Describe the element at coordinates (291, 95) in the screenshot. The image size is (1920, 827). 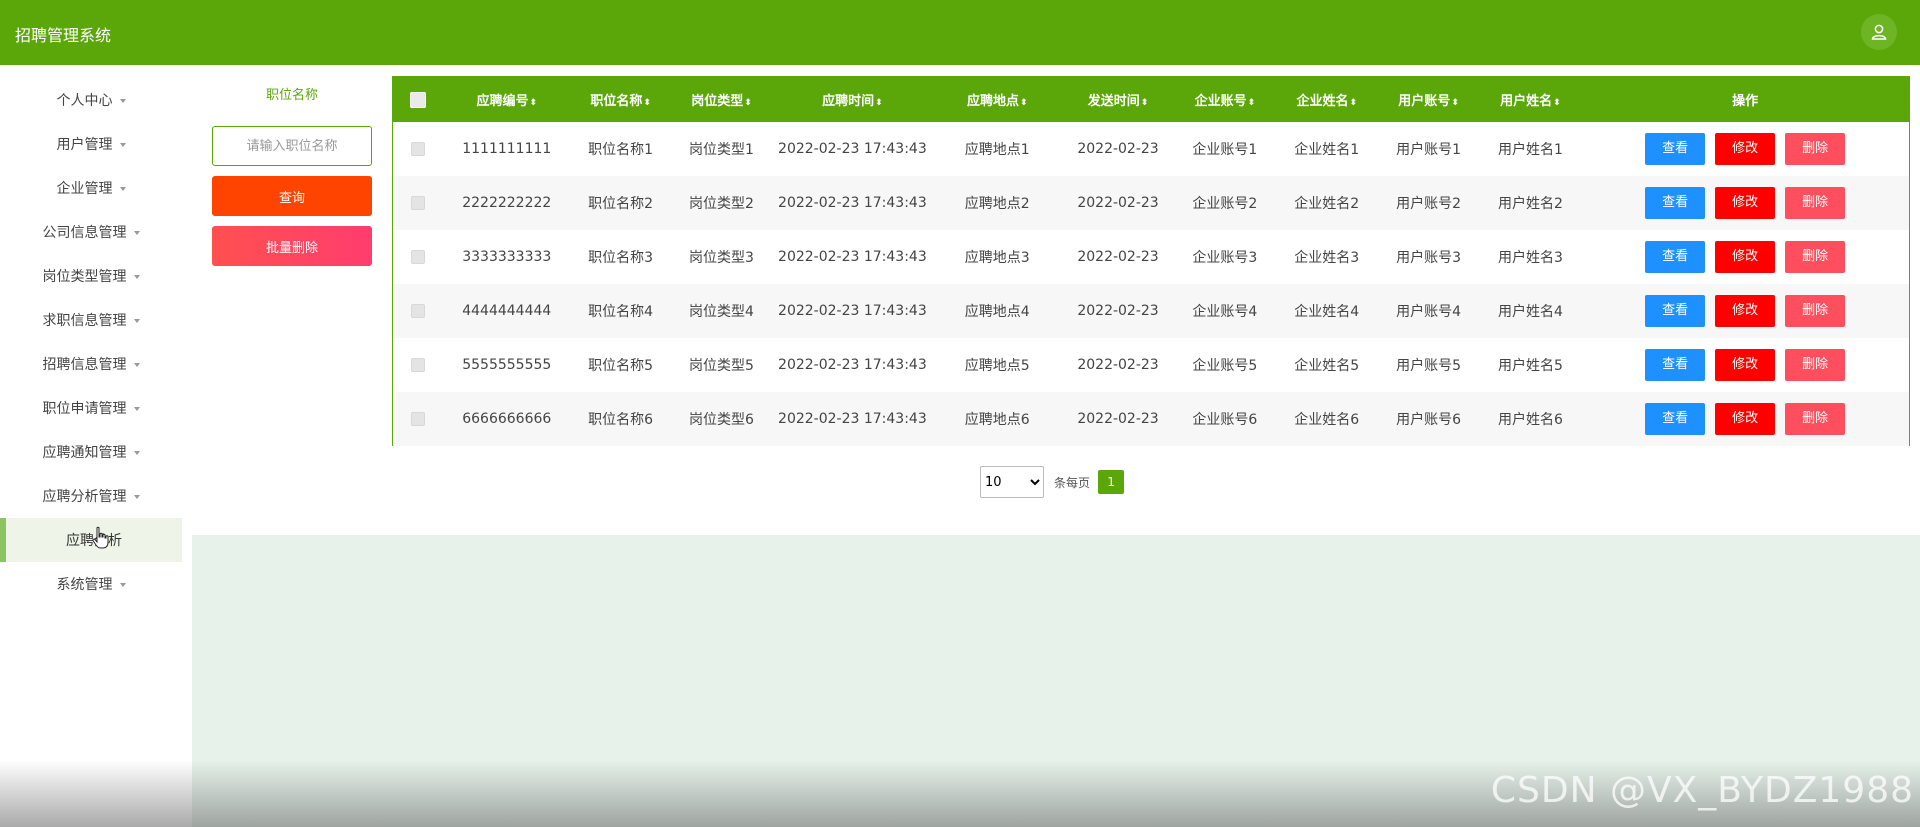
I see `search-label: 职位名称` at that location.